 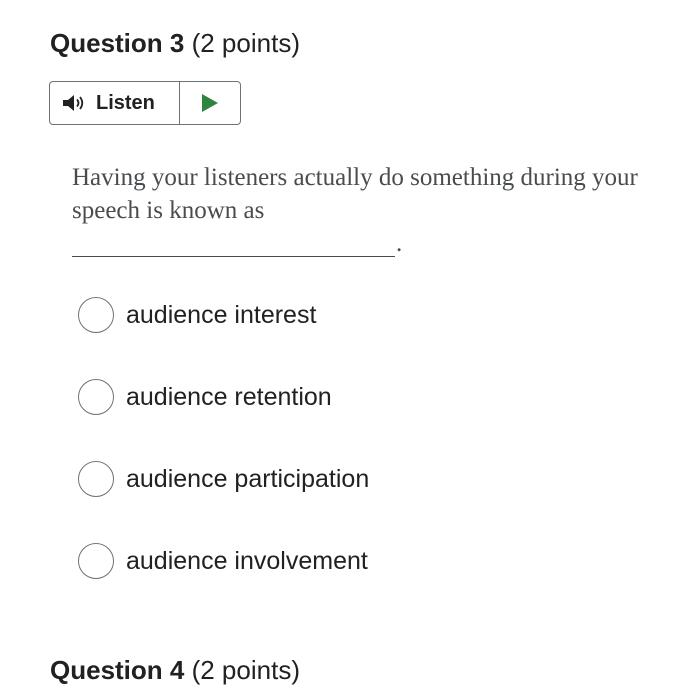 What do you see at coordinates (233, 256) in the screenshot?
I see `blank-underline` at bounding box center [233, 256].